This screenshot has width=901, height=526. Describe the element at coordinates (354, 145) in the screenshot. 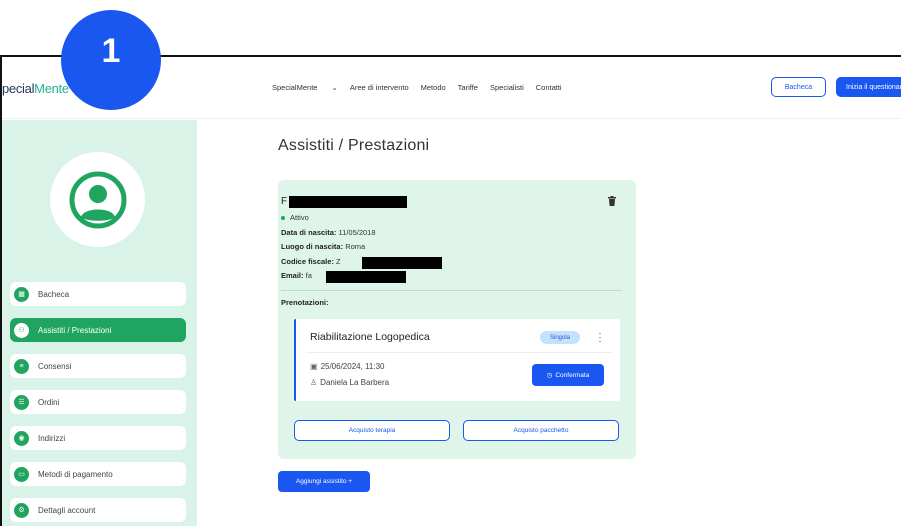

I see `page-title: Assistiti / Prestazioni` at that location.